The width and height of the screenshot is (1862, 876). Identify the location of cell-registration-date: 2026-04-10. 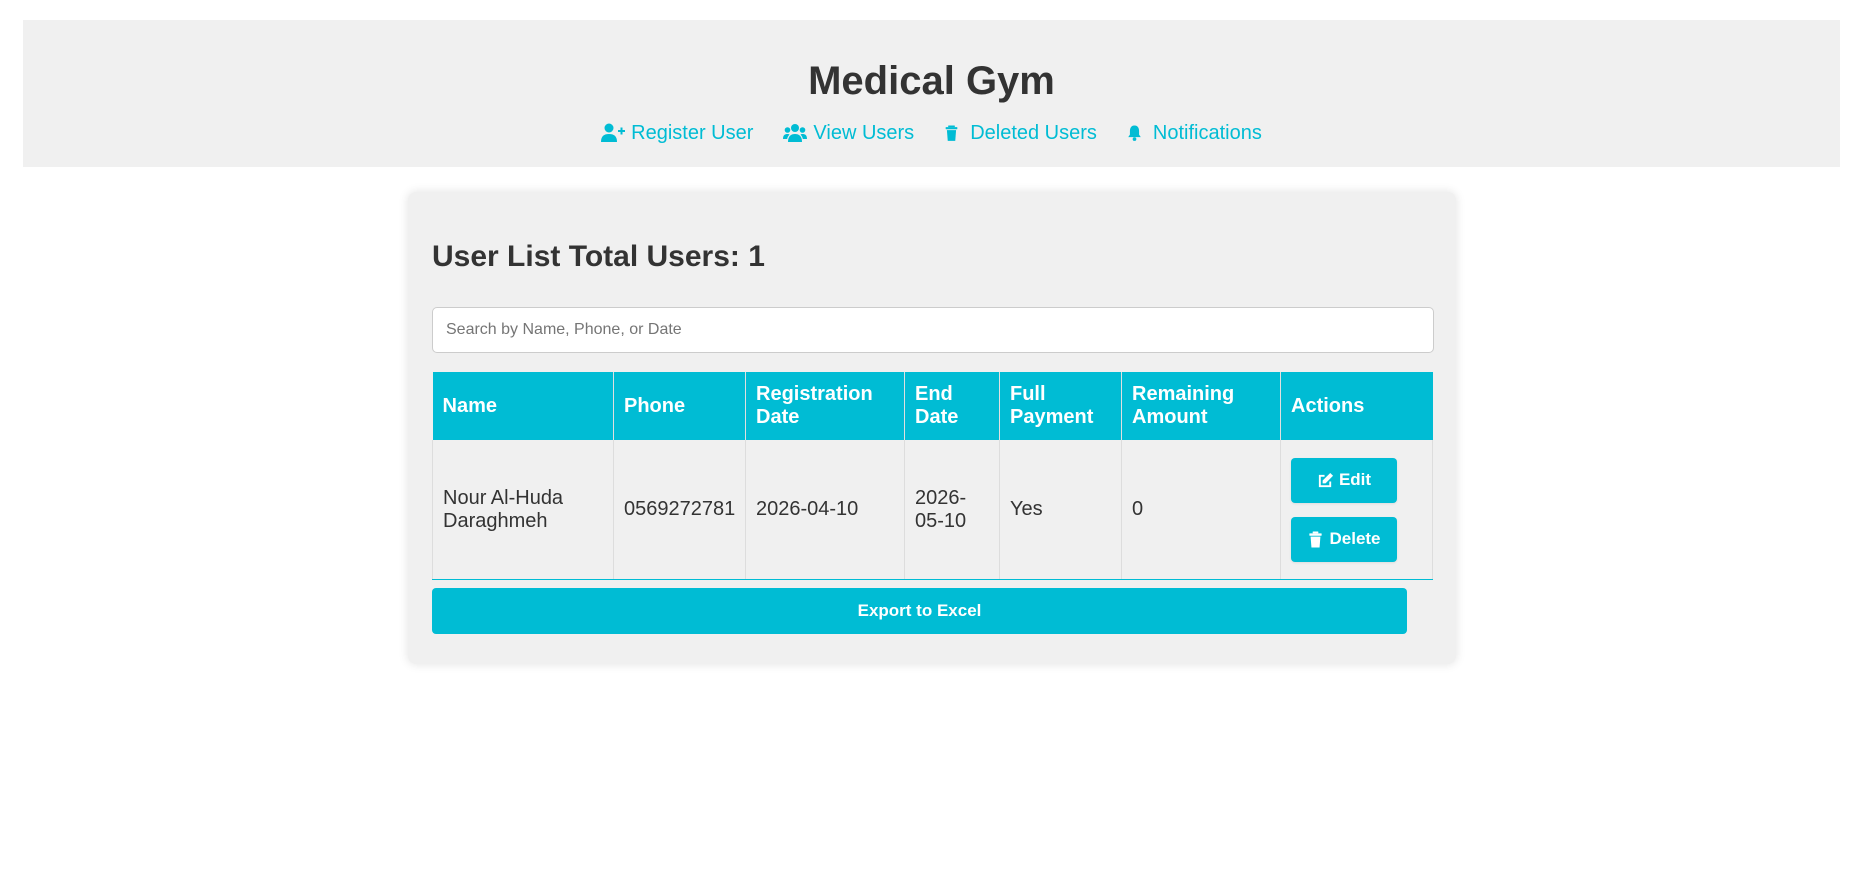
(825, 510).